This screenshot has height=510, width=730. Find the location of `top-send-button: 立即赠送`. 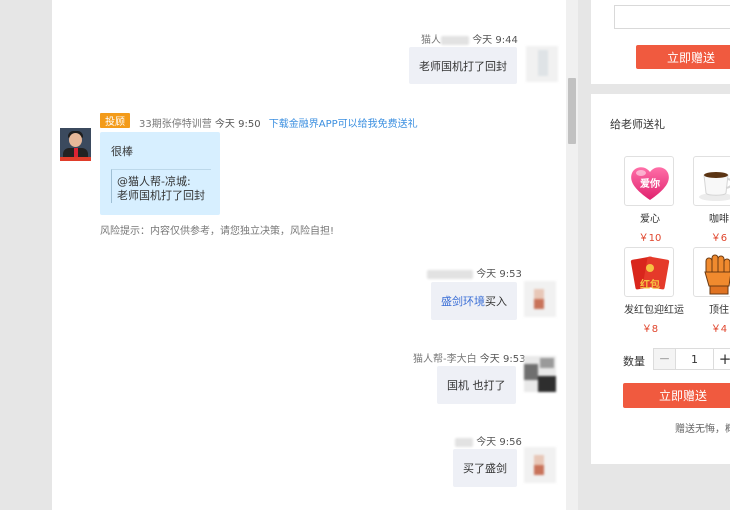

top-send-button: 立即赠送 is located at coordinates (683, 57).